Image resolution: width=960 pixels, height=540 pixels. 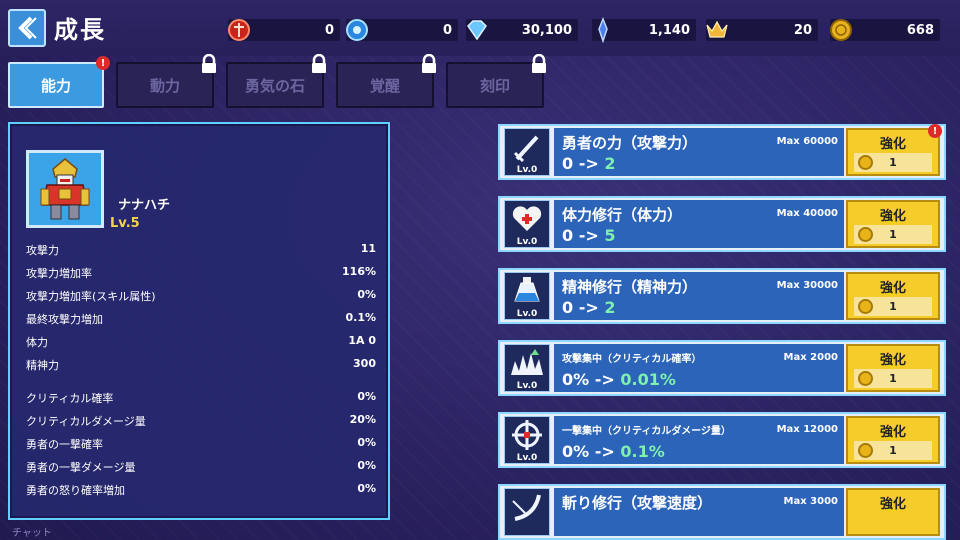 What do you see at coordinates (885, 30) in the screenshot?
I see `currency-coin: 668` at bounding box center [885, 30].